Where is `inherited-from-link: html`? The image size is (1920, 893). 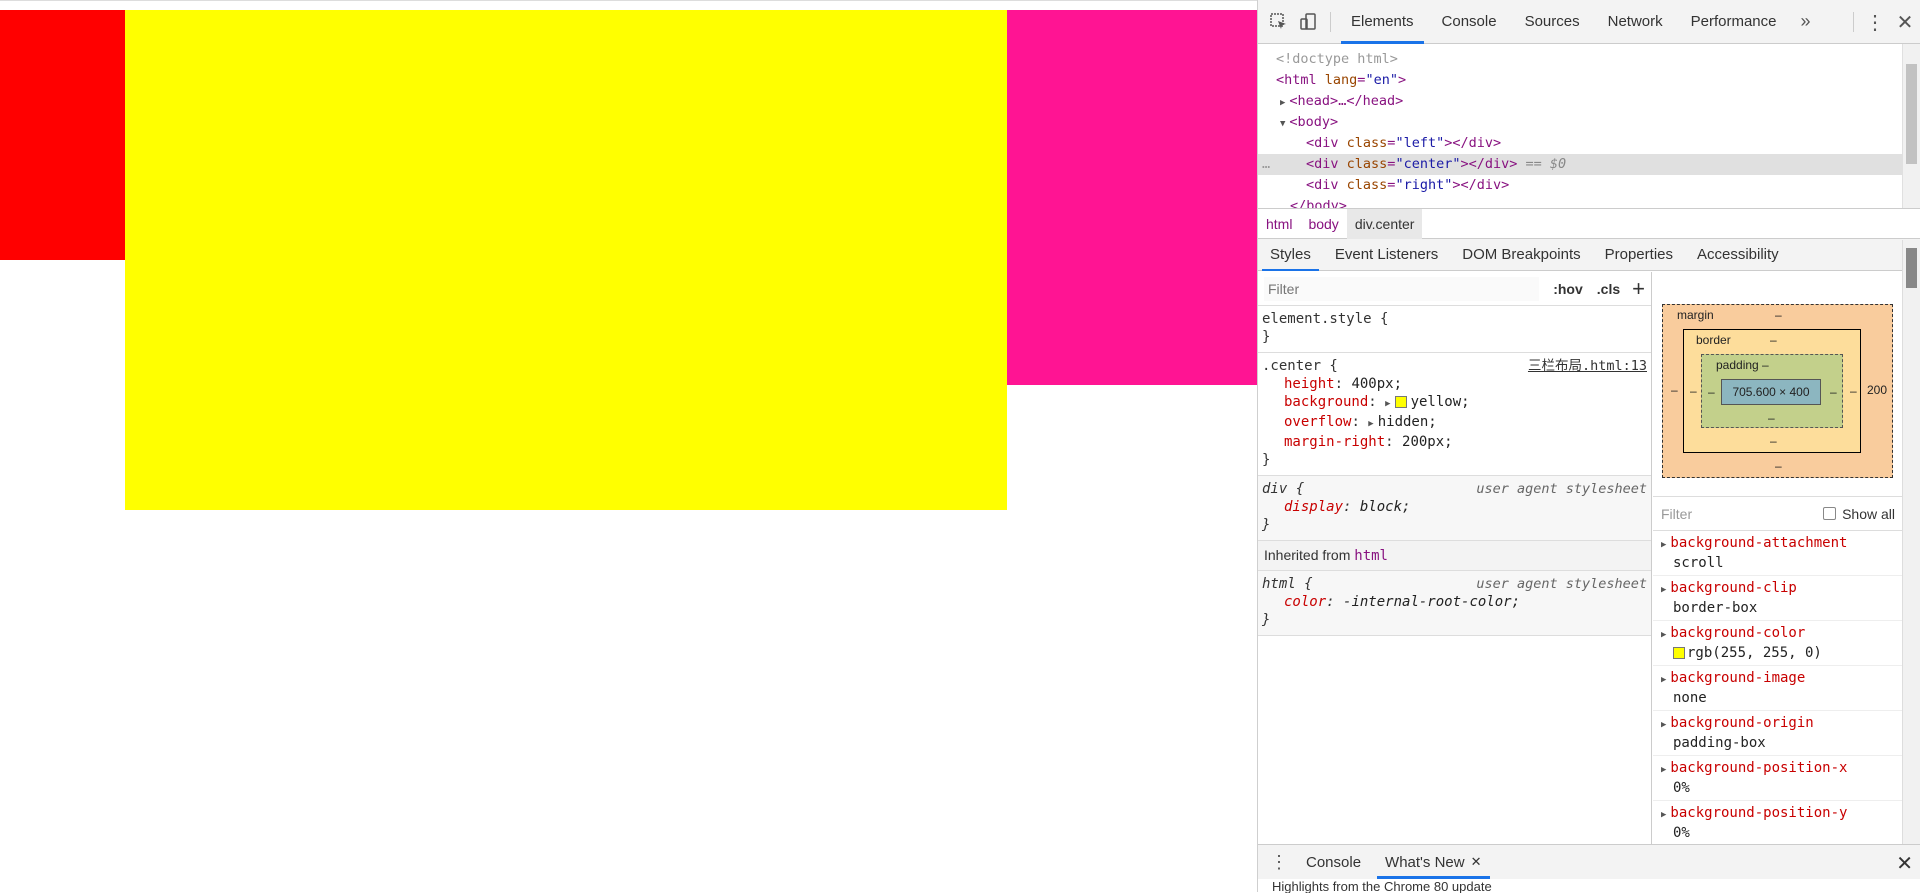 inherited-from-link: html is located at coordinates (1371, 556).